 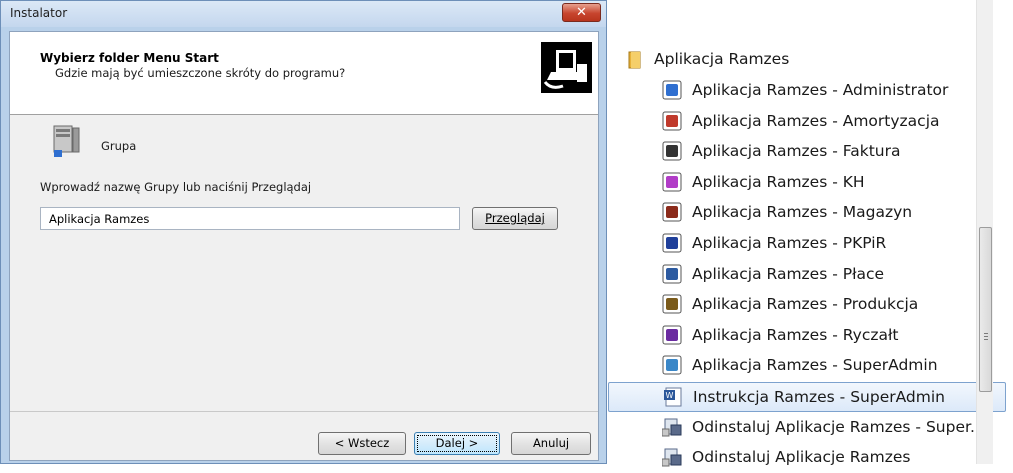 What do you see at coordinates (672, 90) in the screenshot?
I see `administrator-icon` at bounding box center [672, 90].